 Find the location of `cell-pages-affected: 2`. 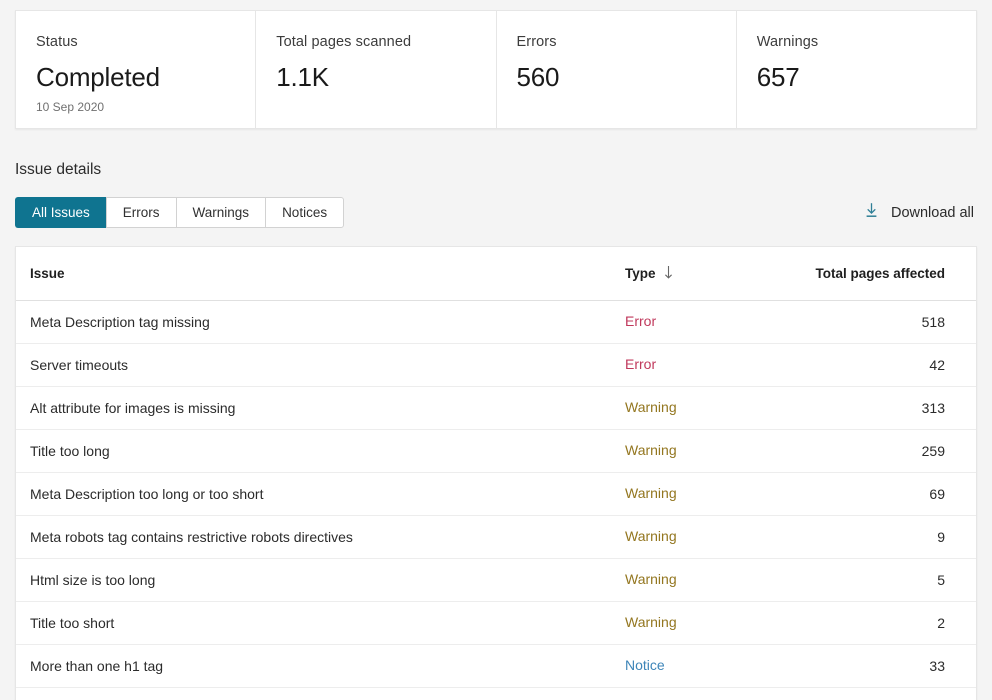

cell-pages-affected: 2 is located at coordinates (941, 623).